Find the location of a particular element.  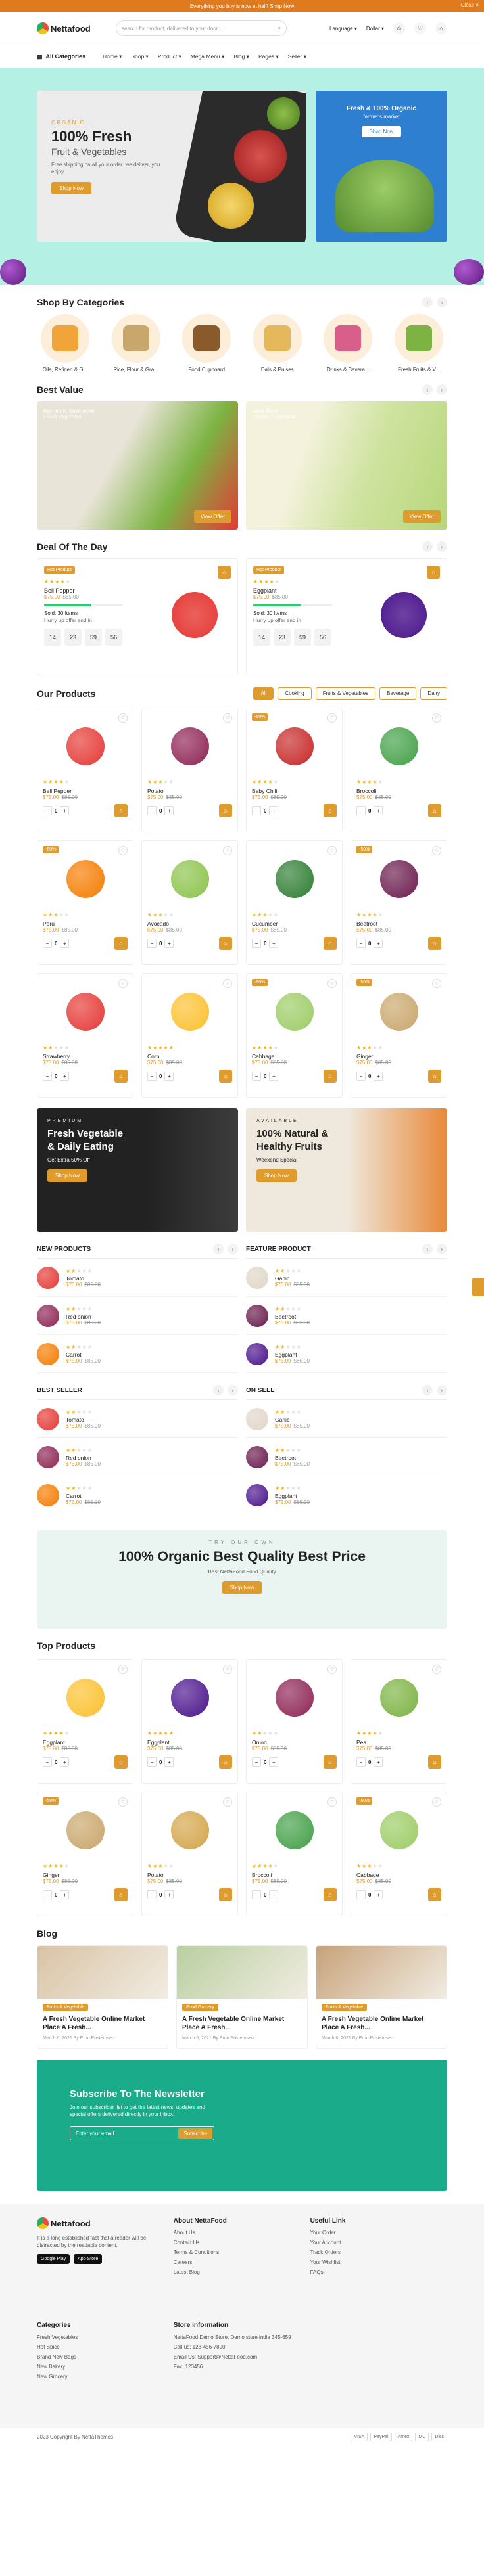

footer-link: Terms & Conditions is located at coordinates (242, 2252).